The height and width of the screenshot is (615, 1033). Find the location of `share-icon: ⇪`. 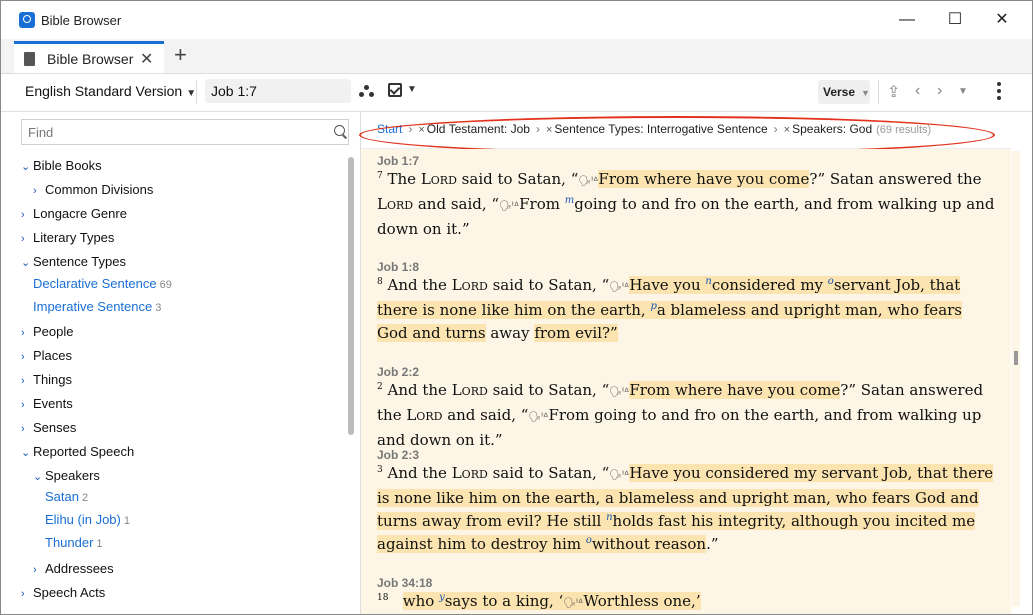

share-icon: ⇪ is located at coordinates (893, 92).